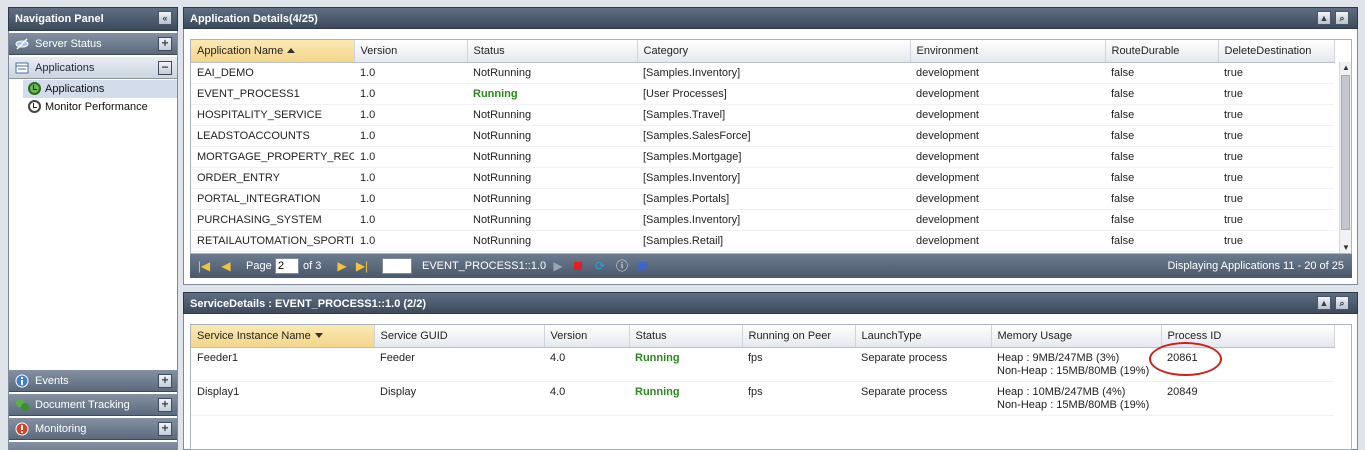 The width and height of the screenshot is (1365, 450). I want to click on nav-section-document-tracking: Document Tracking +, so click(93, 405).